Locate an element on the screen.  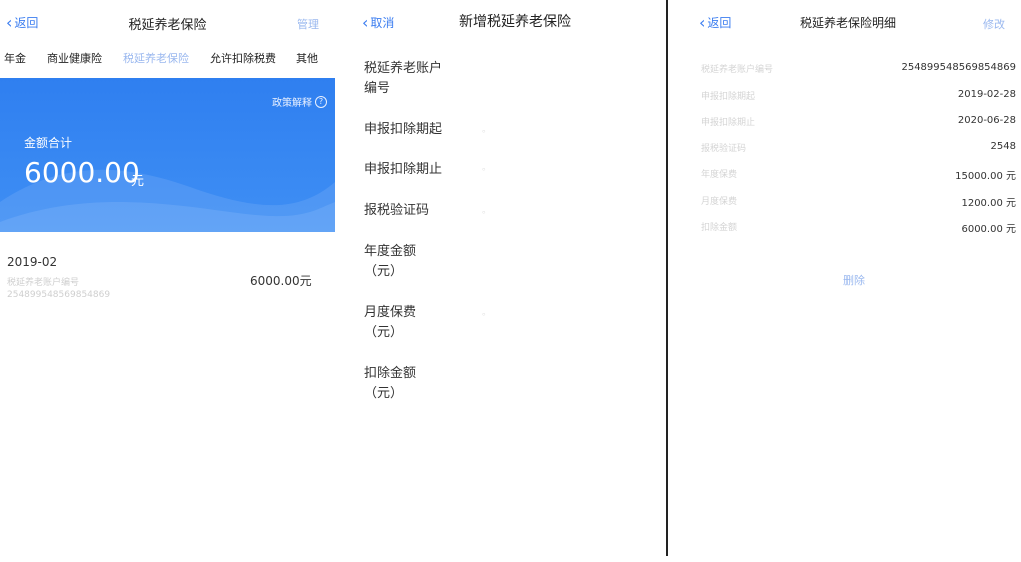
field-label-line1: 申报扣除期止 is located at coordinates (403, 169).